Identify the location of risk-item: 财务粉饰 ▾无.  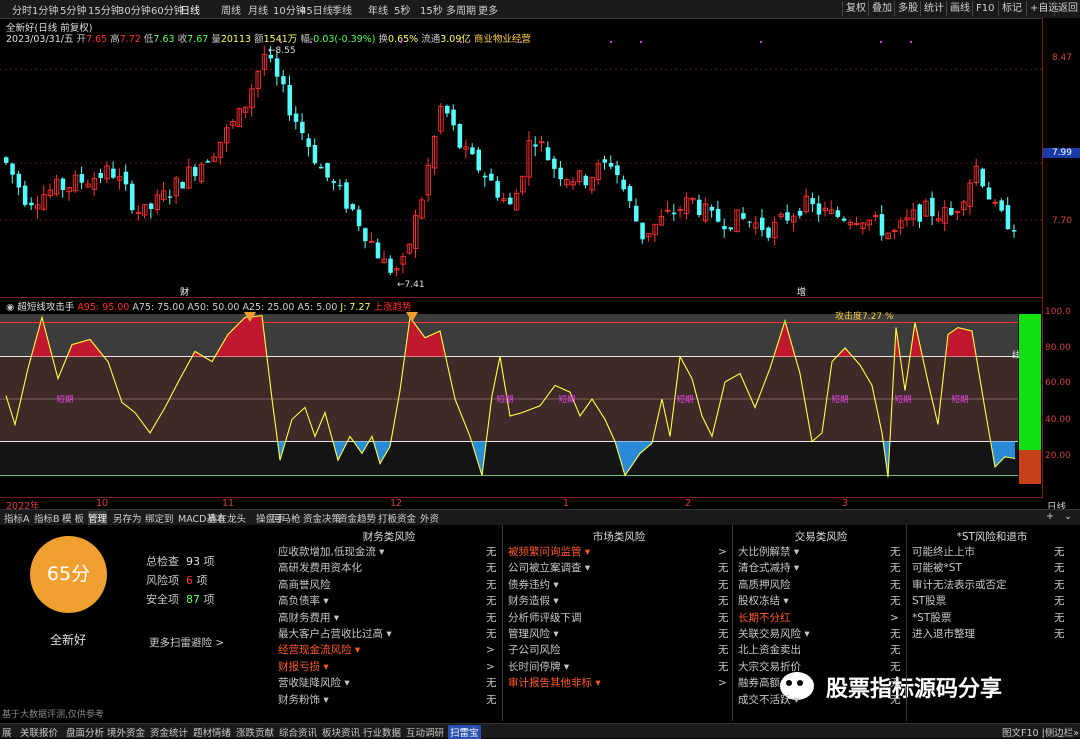
(389, 700).